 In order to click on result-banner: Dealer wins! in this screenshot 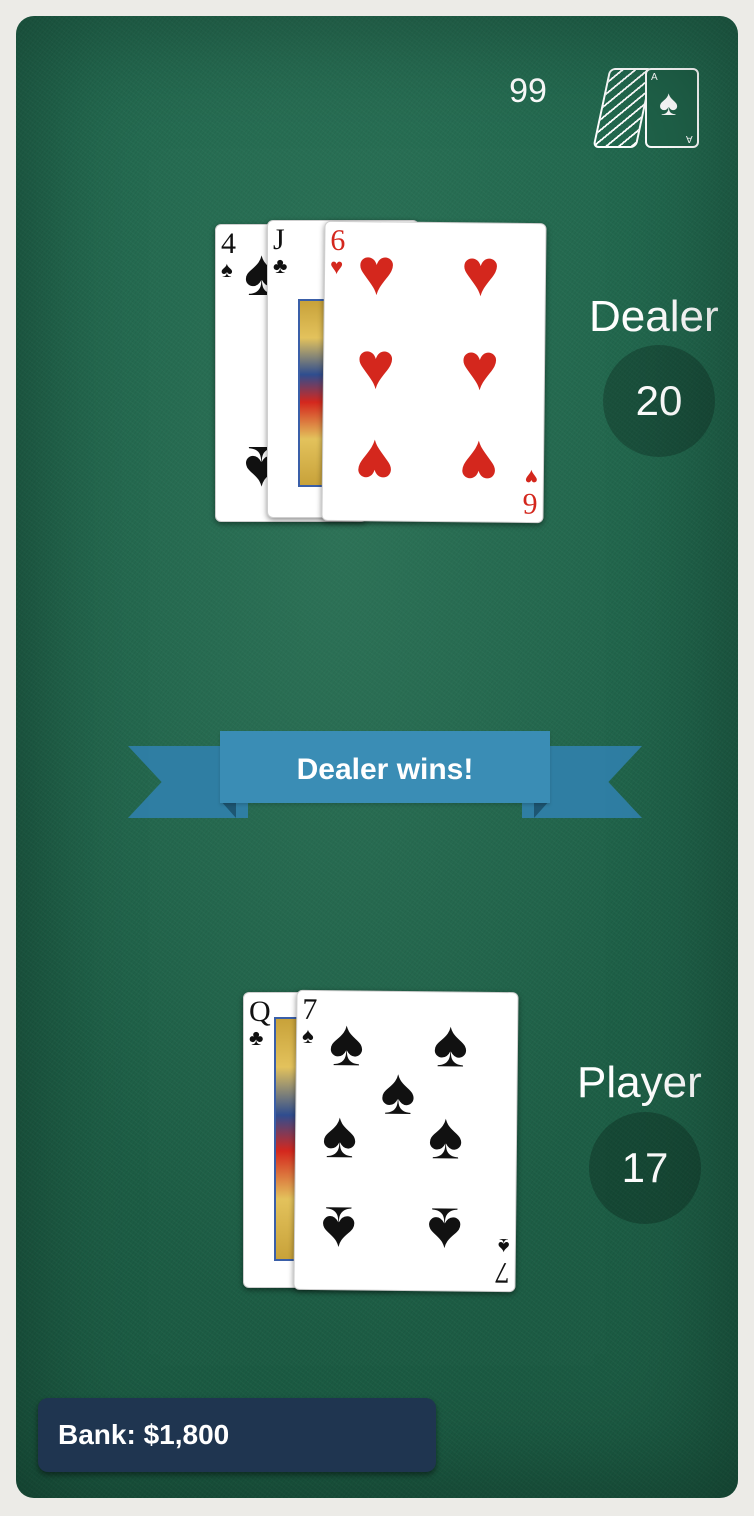, I will do `click(385, 767)`.